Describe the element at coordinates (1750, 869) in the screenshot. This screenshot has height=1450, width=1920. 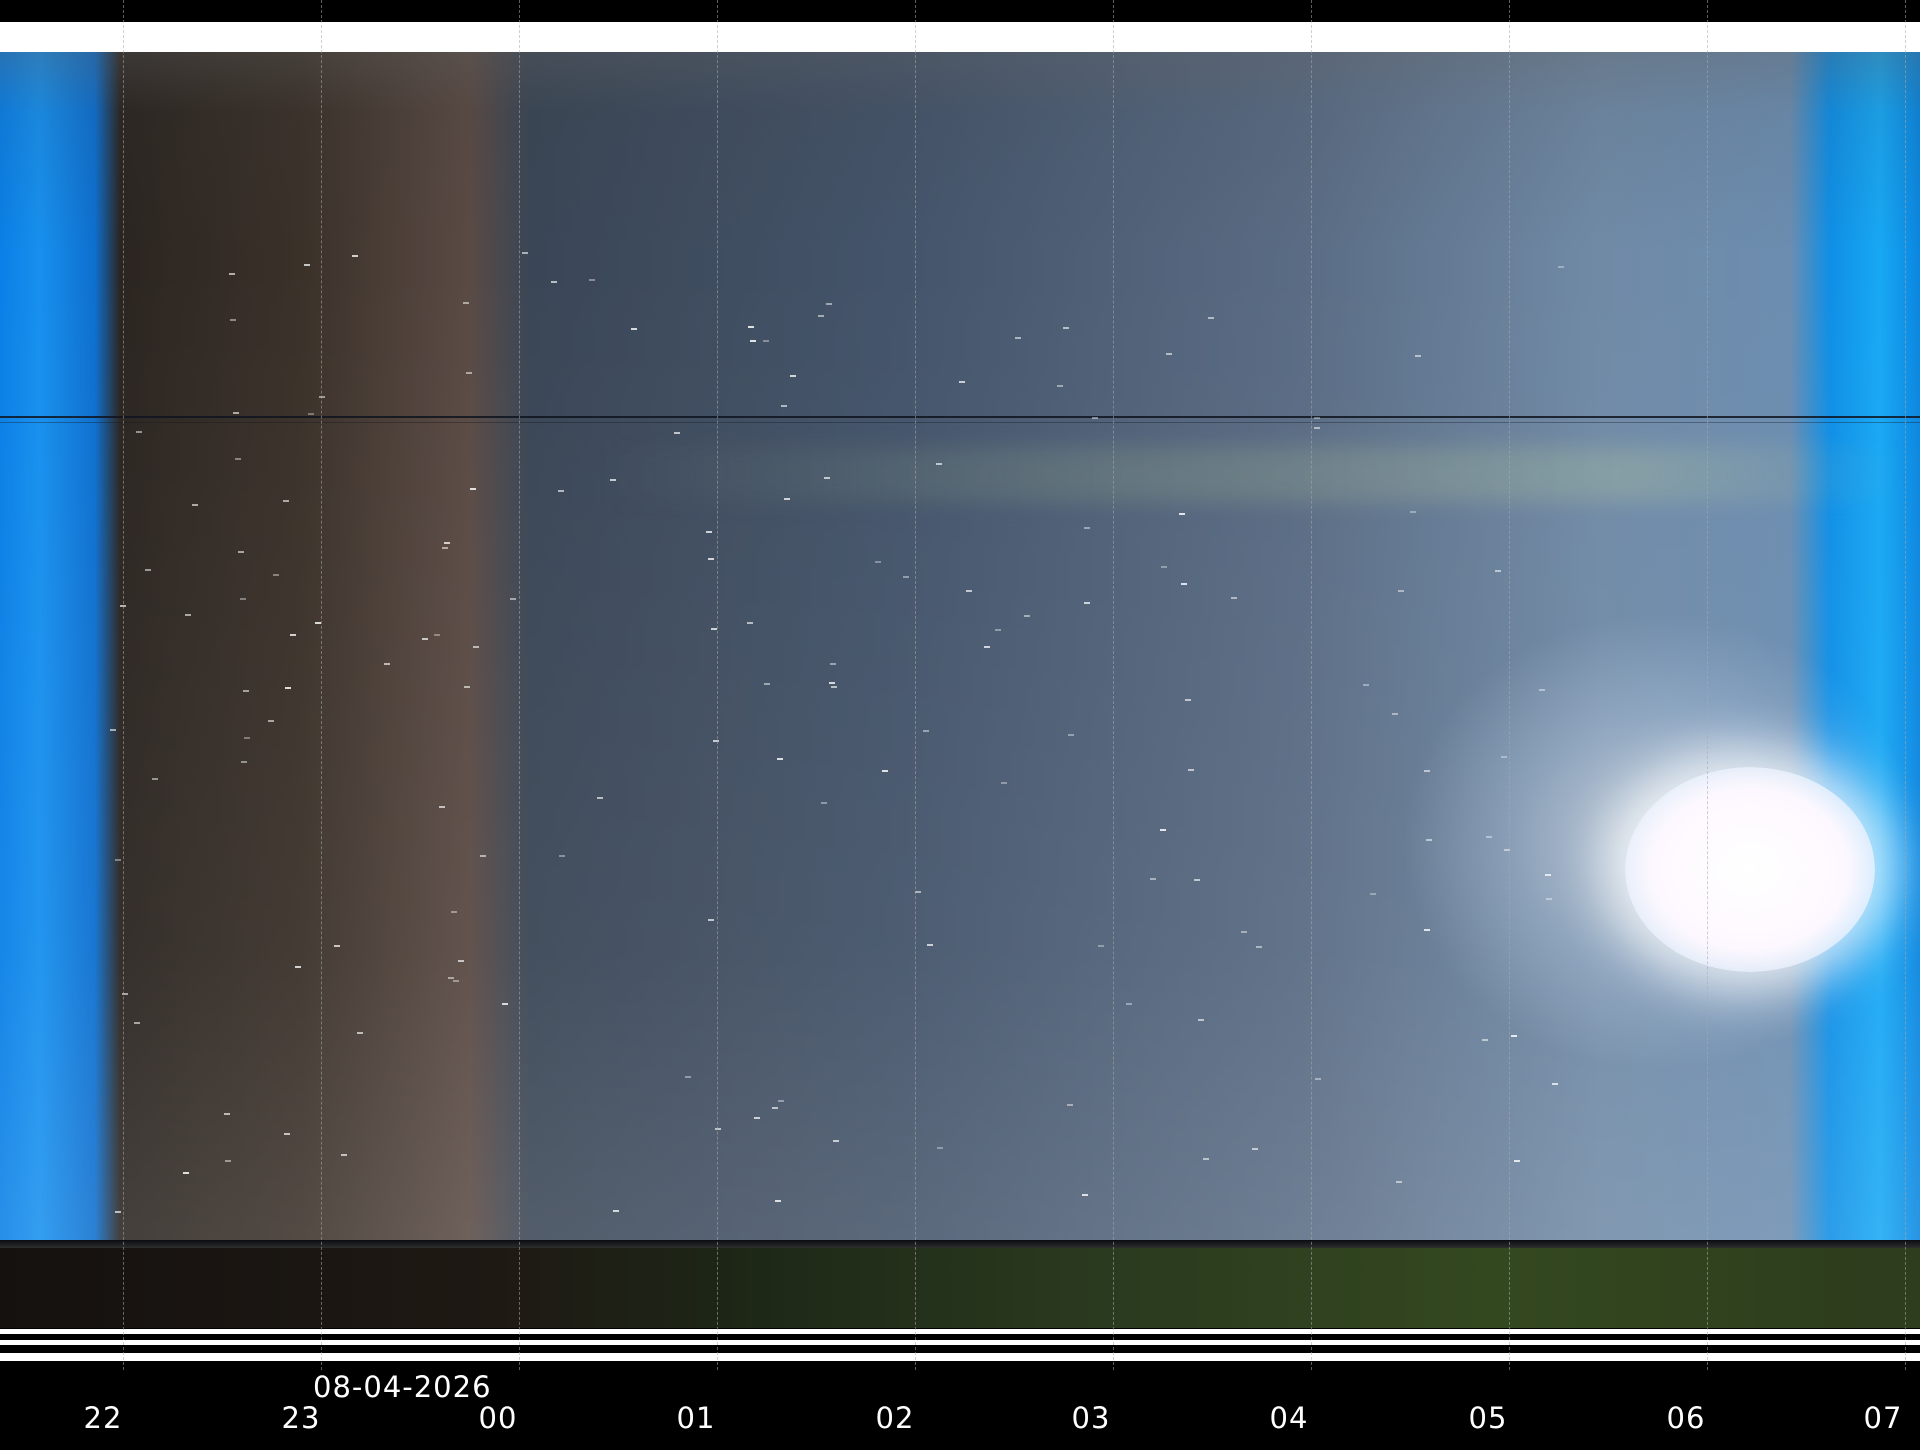
I see `sun-disc` at that location.